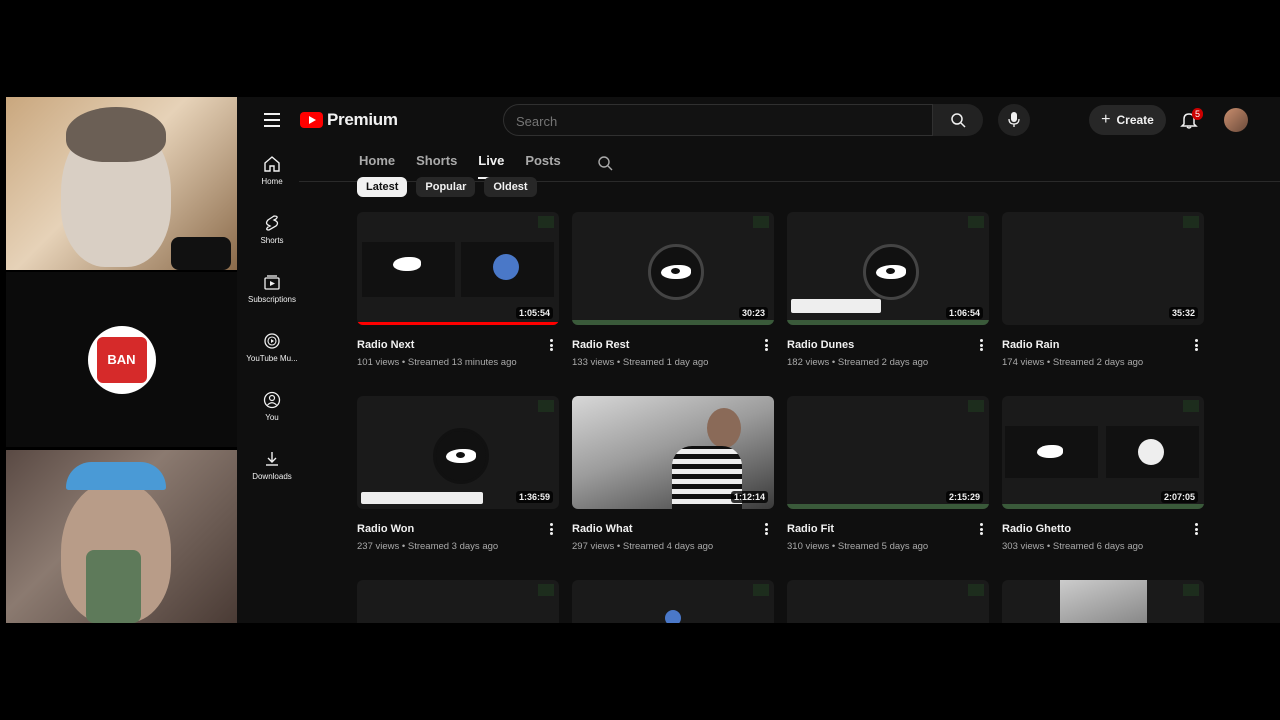 Image resolution: width=1280 pixels, height=720 pixels. Describe the element at coordinates (436, 166) in the screenshot. I see `tab-shorts: Shorts` at that location.